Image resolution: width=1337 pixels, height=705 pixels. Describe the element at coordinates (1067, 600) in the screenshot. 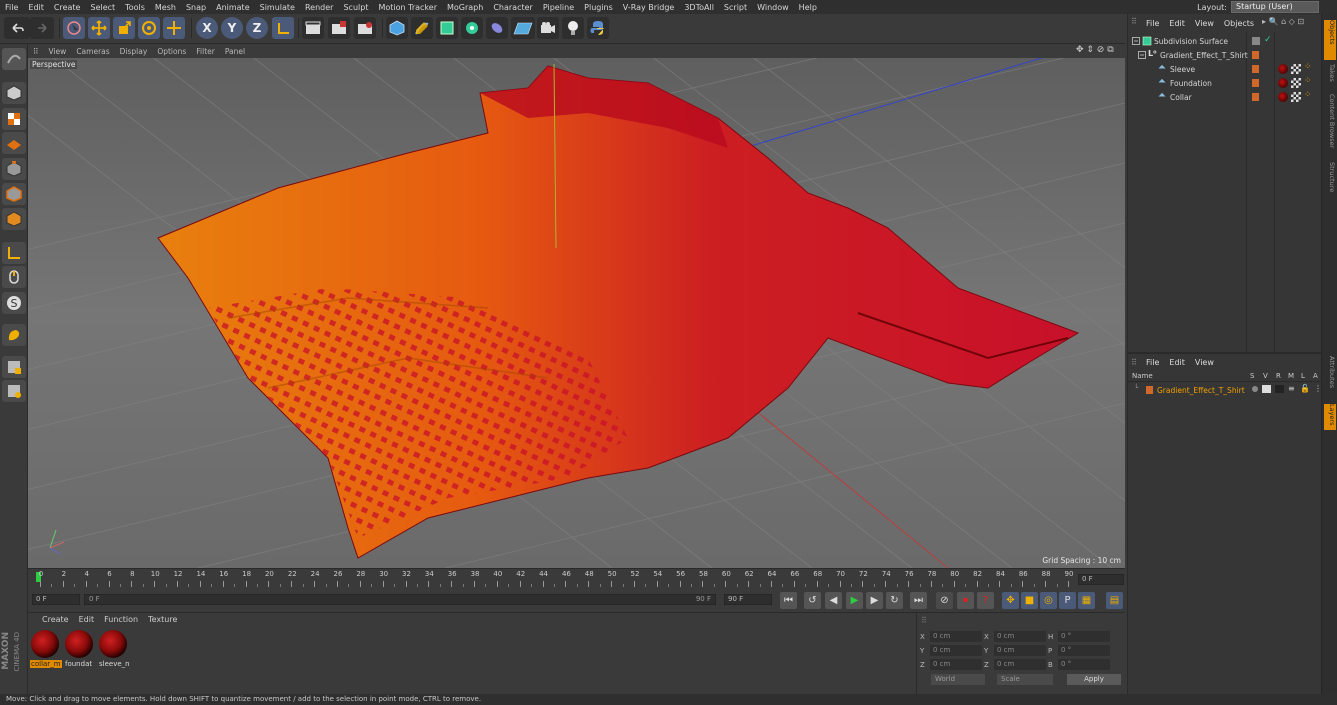

I see `key-parameter-icon: P` at that location.